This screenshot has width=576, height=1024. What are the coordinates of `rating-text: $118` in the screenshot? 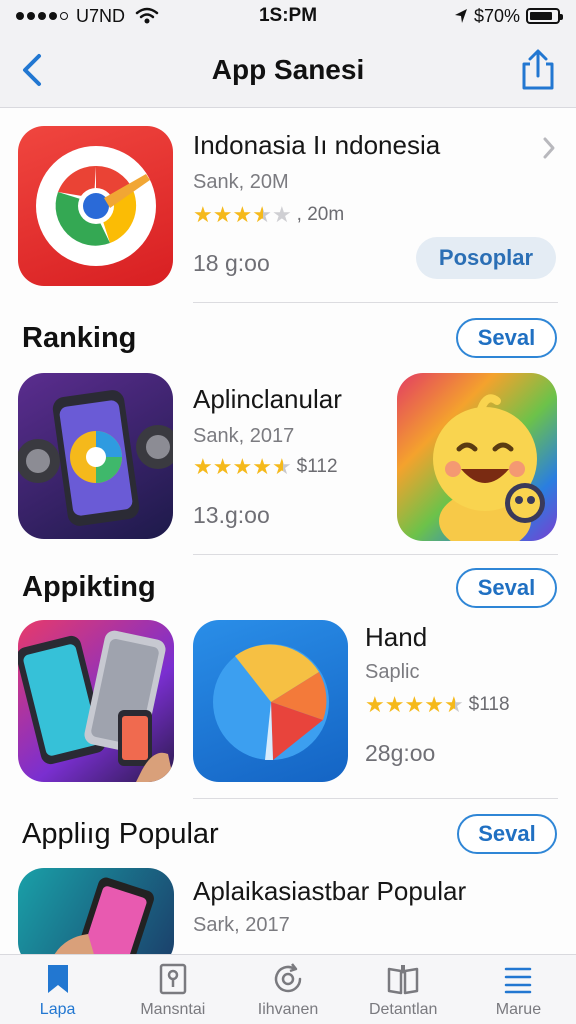 It's located at (489, 704).